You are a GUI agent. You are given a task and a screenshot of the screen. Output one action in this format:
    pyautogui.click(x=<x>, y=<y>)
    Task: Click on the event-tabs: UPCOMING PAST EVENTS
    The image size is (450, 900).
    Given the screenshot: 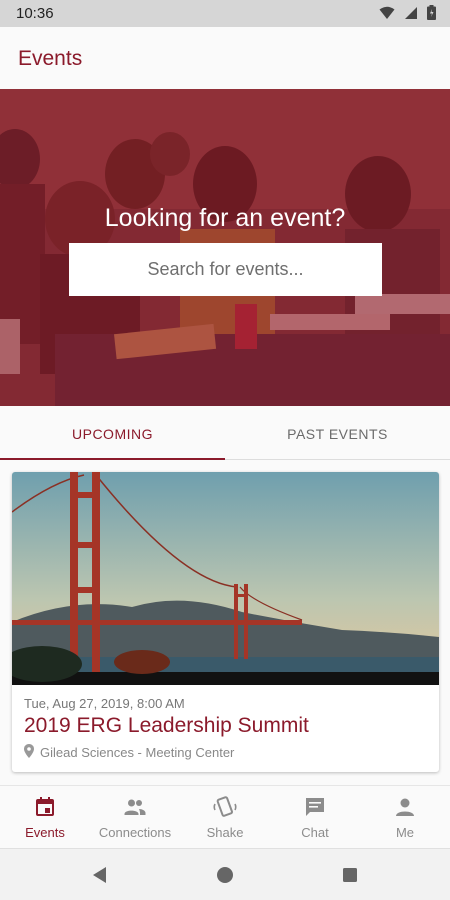 What is the action you would take?
    pyautogui.click(x=225, y=433)
    